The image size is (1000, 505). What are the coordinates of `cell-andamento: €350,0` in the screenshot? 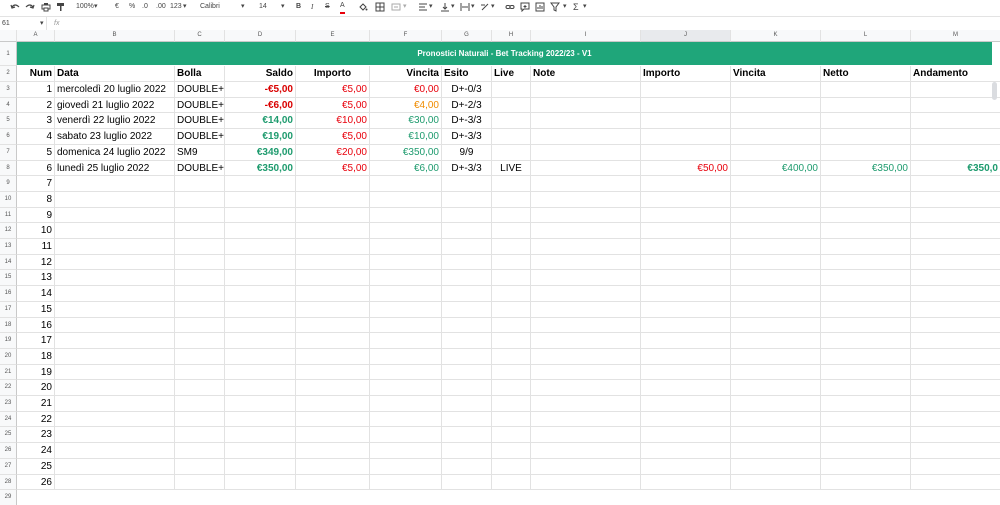 It's located at (955, 169).